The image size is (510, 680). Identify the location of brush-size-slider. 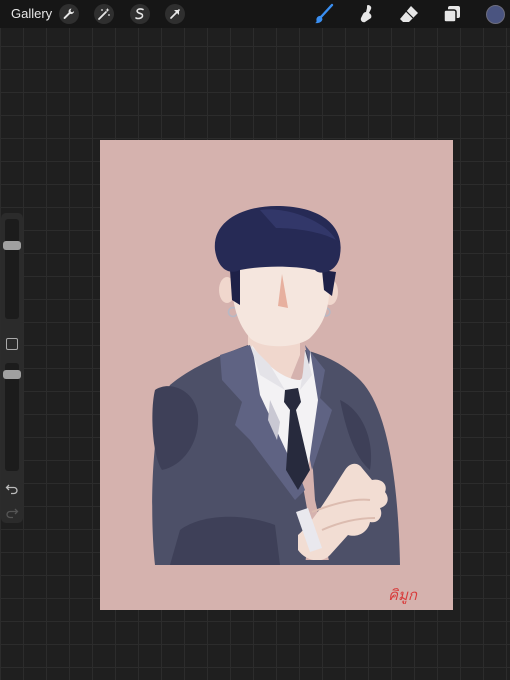
(12, 269).